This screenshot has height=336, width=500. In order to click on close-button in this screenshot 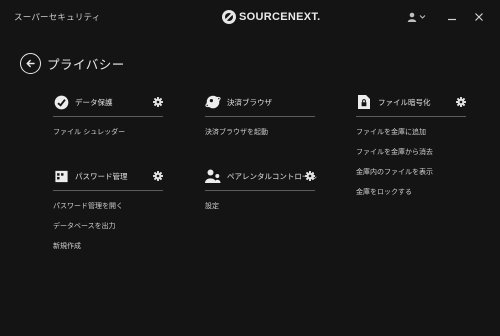, I will do `click(479, 17)`.